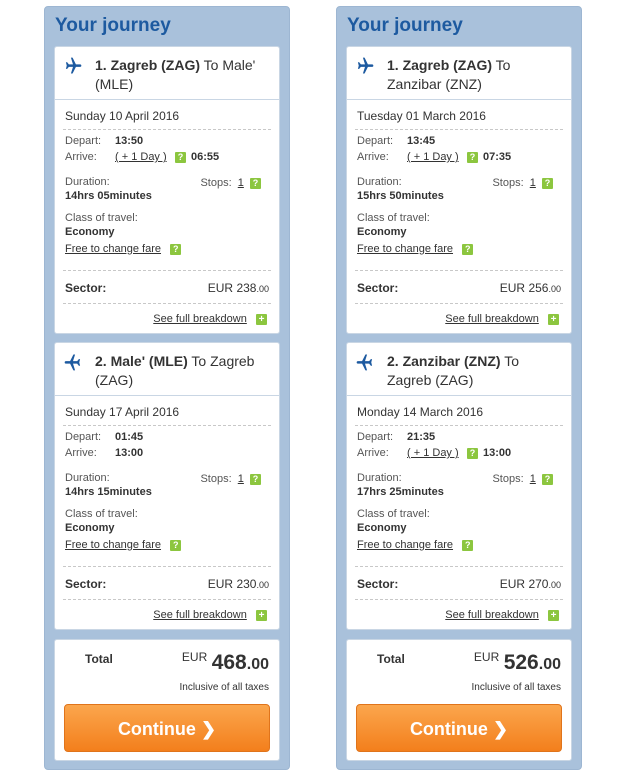 This screenshot has height=776, width=620. I want to click on leg-route: 1. Zagreb (ZAG) To Male' (MLE), so click(175, 74).